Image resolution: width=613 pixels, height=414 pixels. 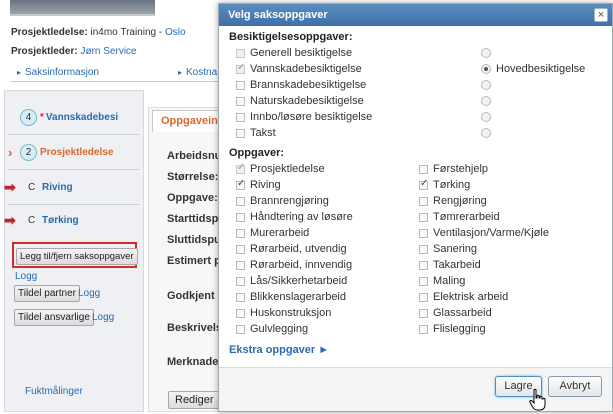 What do you see at coordinates (328, 185) in the screenshot?
I see `task-checkbox-row: Riving` at bounding box center [328, 185].